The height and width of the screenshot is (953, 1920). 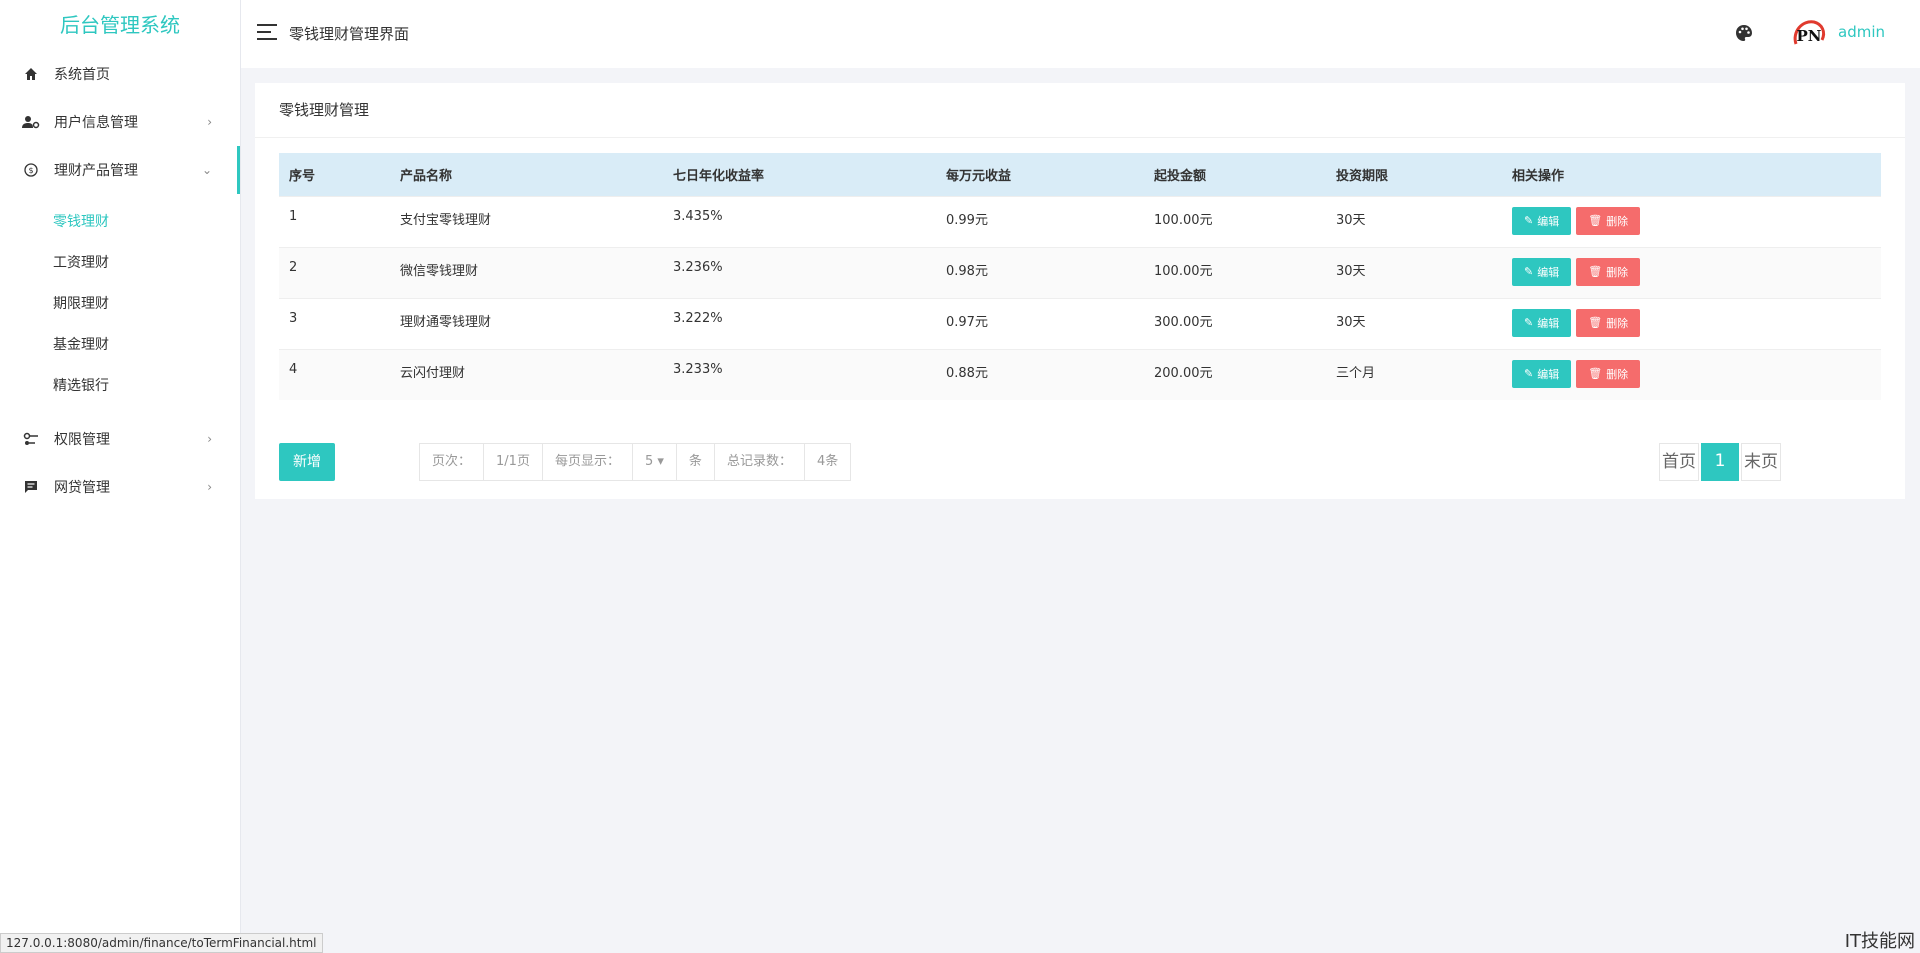 I want to click on cell-rate: 3.435%, so click(x=799, y=221).